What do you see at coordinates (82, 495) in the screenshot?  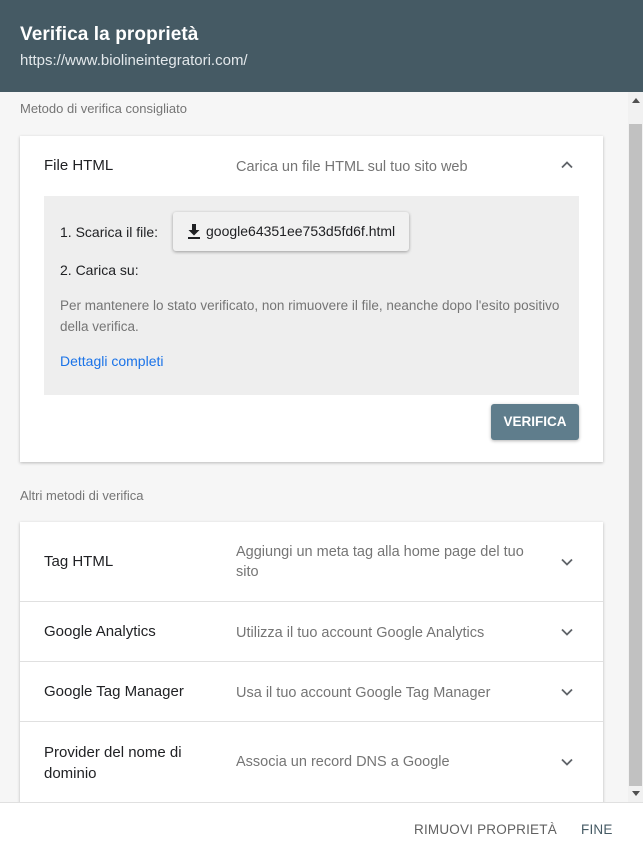 I see `other-methods-section-label: Altri metodi di verifica` at bounding box center [82, 495].